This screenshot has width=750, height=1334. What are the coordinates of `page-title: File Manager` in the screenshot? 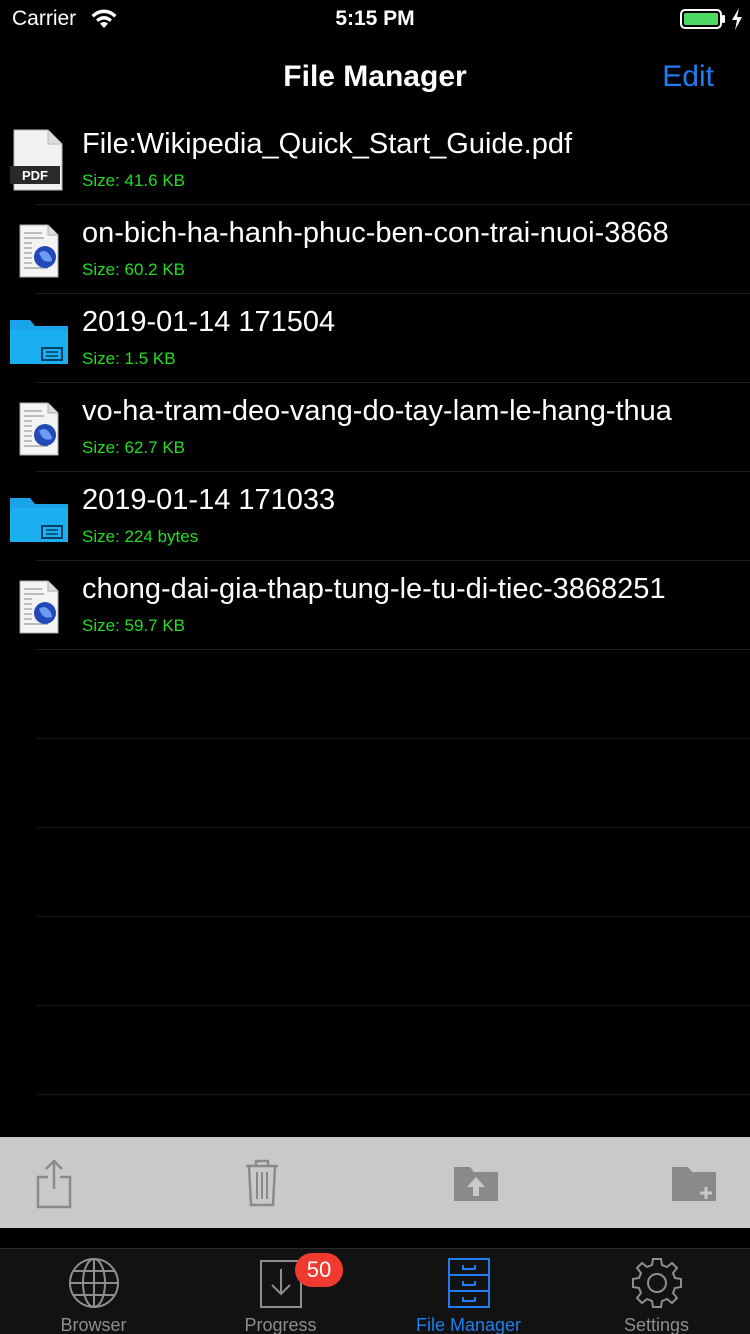 It's located at (375, 76).